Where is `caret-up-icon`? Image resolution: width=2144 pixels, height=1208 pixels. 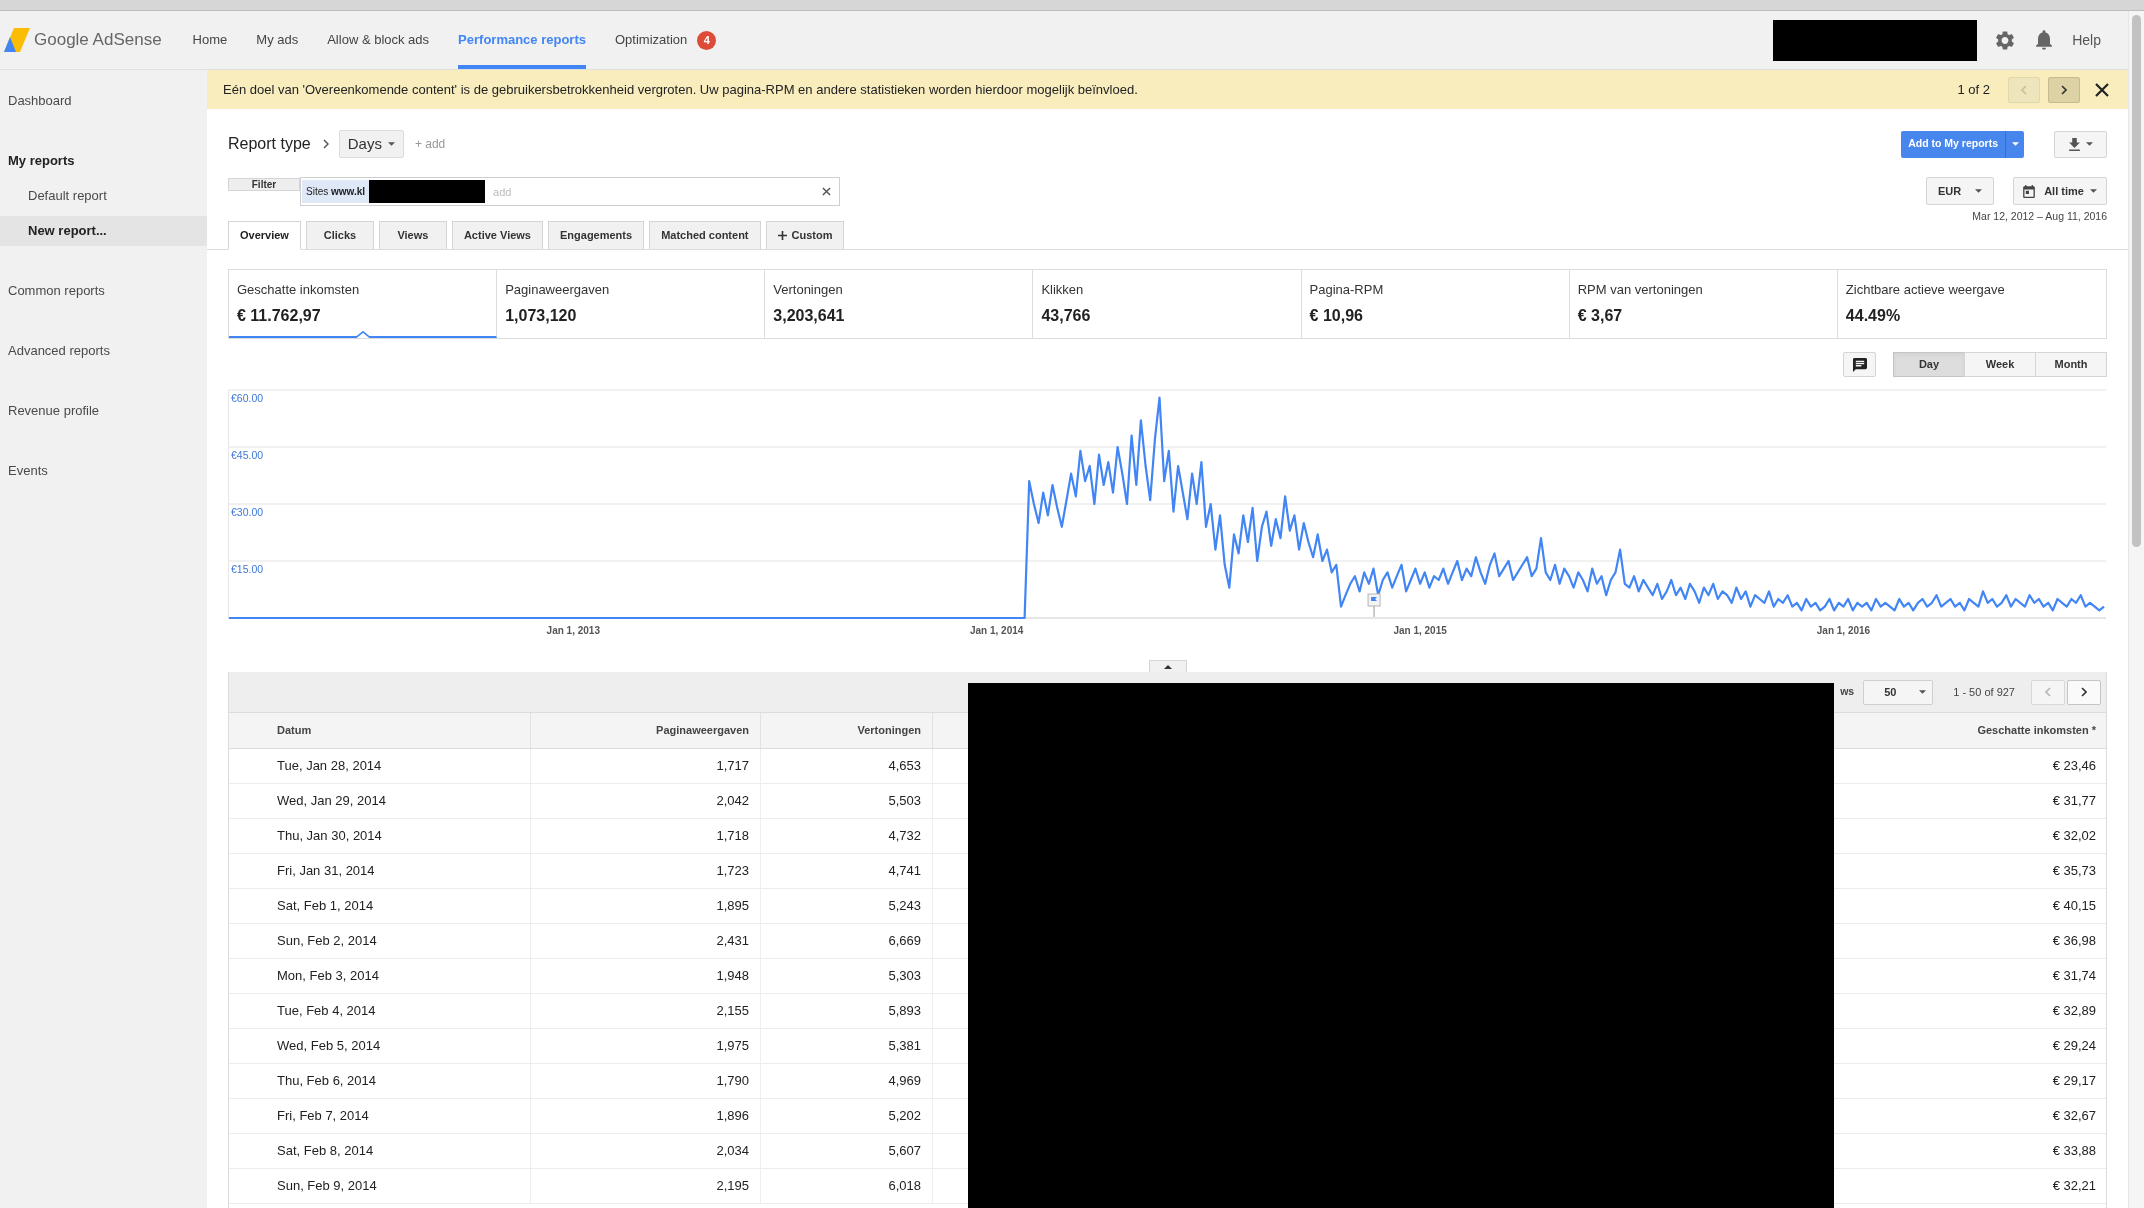
caret-up-icon is located at coordinates (1167, 666).